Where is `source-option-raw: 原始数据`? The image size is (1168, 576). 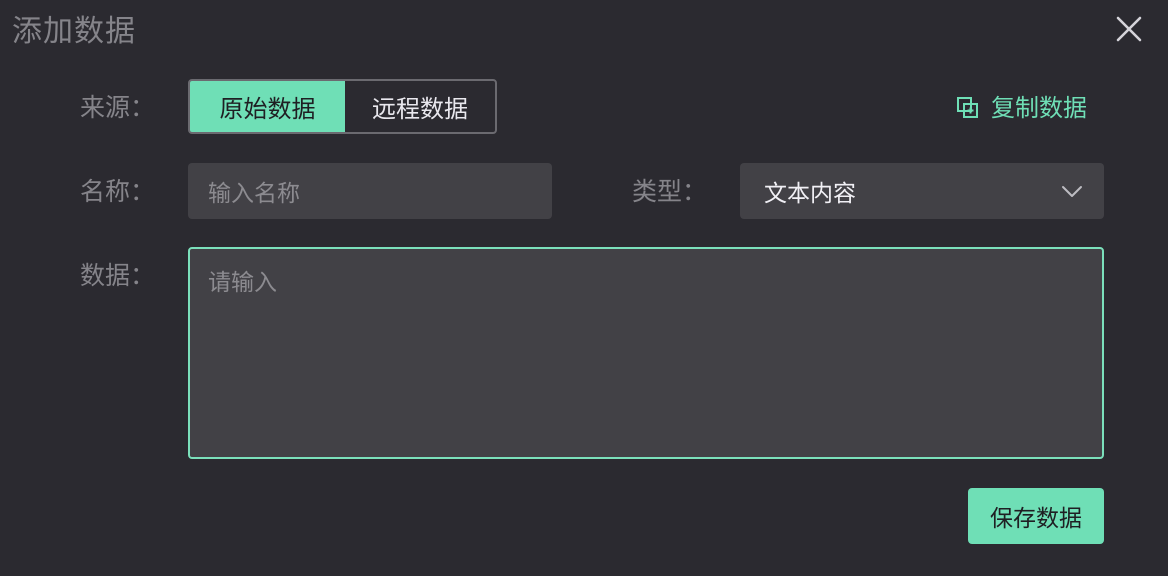
source-option-raw: 原始数据 is located at coordinates (267, 106).